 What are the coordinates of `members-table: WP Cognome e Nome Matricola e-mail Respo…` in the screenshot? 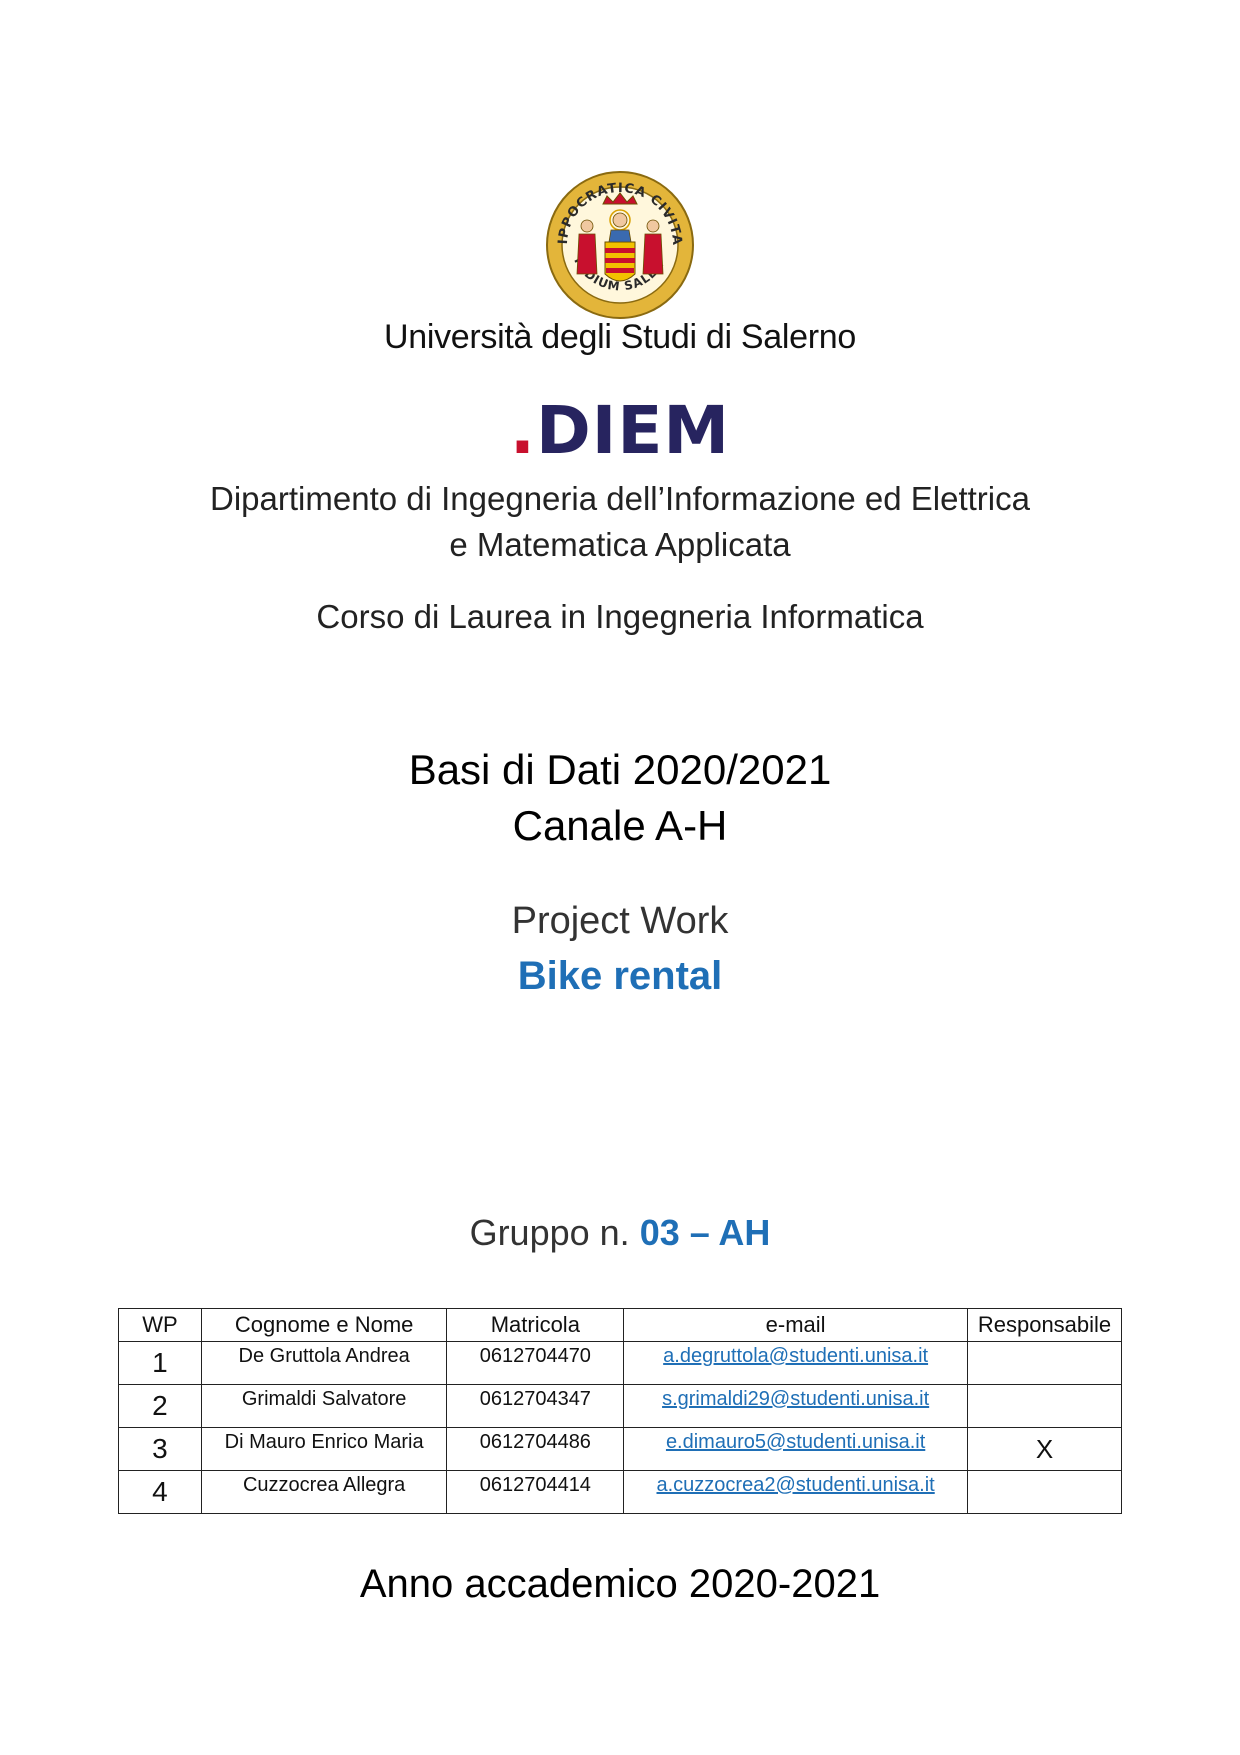 It's located at (620, 1411).